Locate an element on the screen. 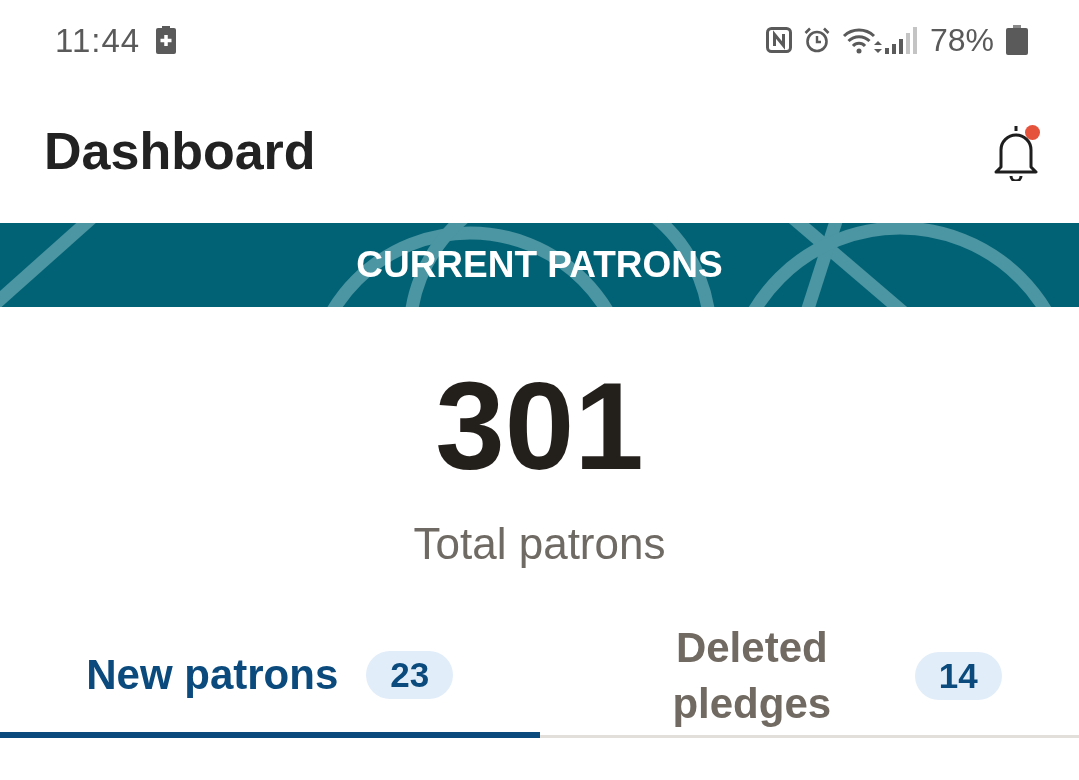 The height and width of the screenshot is (780, 1079). alarm-clock-icon is located at coordinates (816, 40).